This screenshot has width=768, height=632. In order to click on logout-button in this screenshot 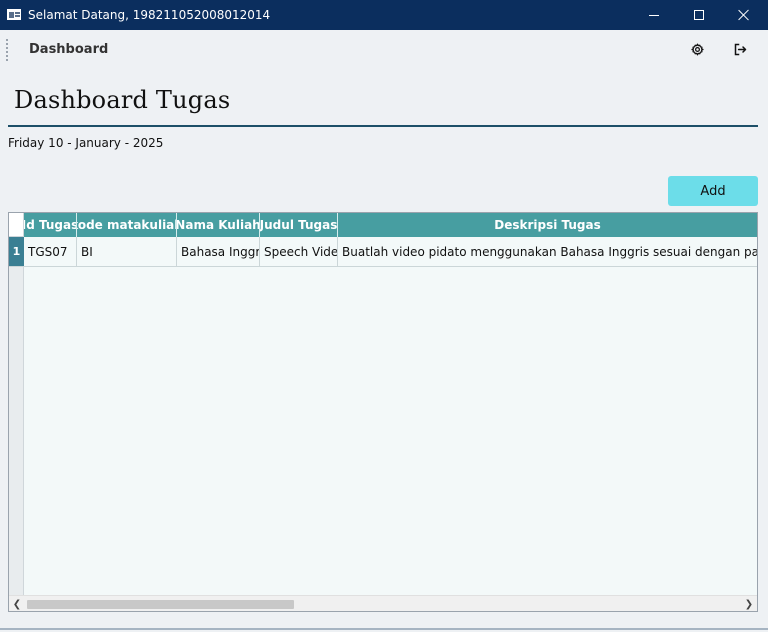, I will do `click(740, 49)`.